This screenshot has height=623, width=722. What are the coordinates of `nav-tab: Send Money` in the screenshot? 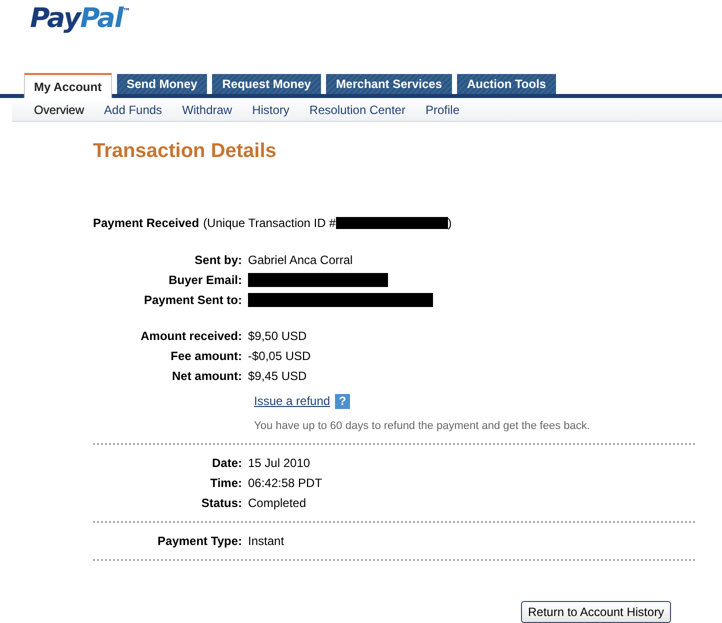 It's located at (162, 84).